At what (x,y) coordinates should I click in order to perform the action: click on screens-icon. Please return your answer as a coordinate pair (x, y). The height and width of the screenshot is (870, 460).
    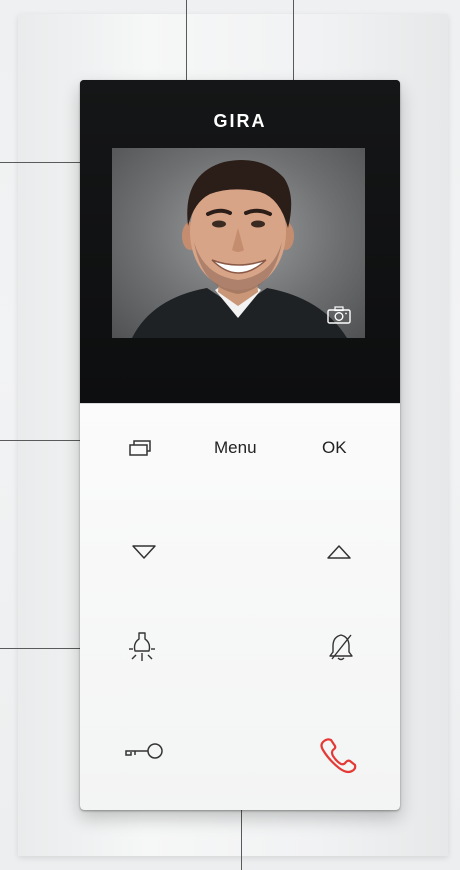
    Looking at the image, I should click on (140, 448).